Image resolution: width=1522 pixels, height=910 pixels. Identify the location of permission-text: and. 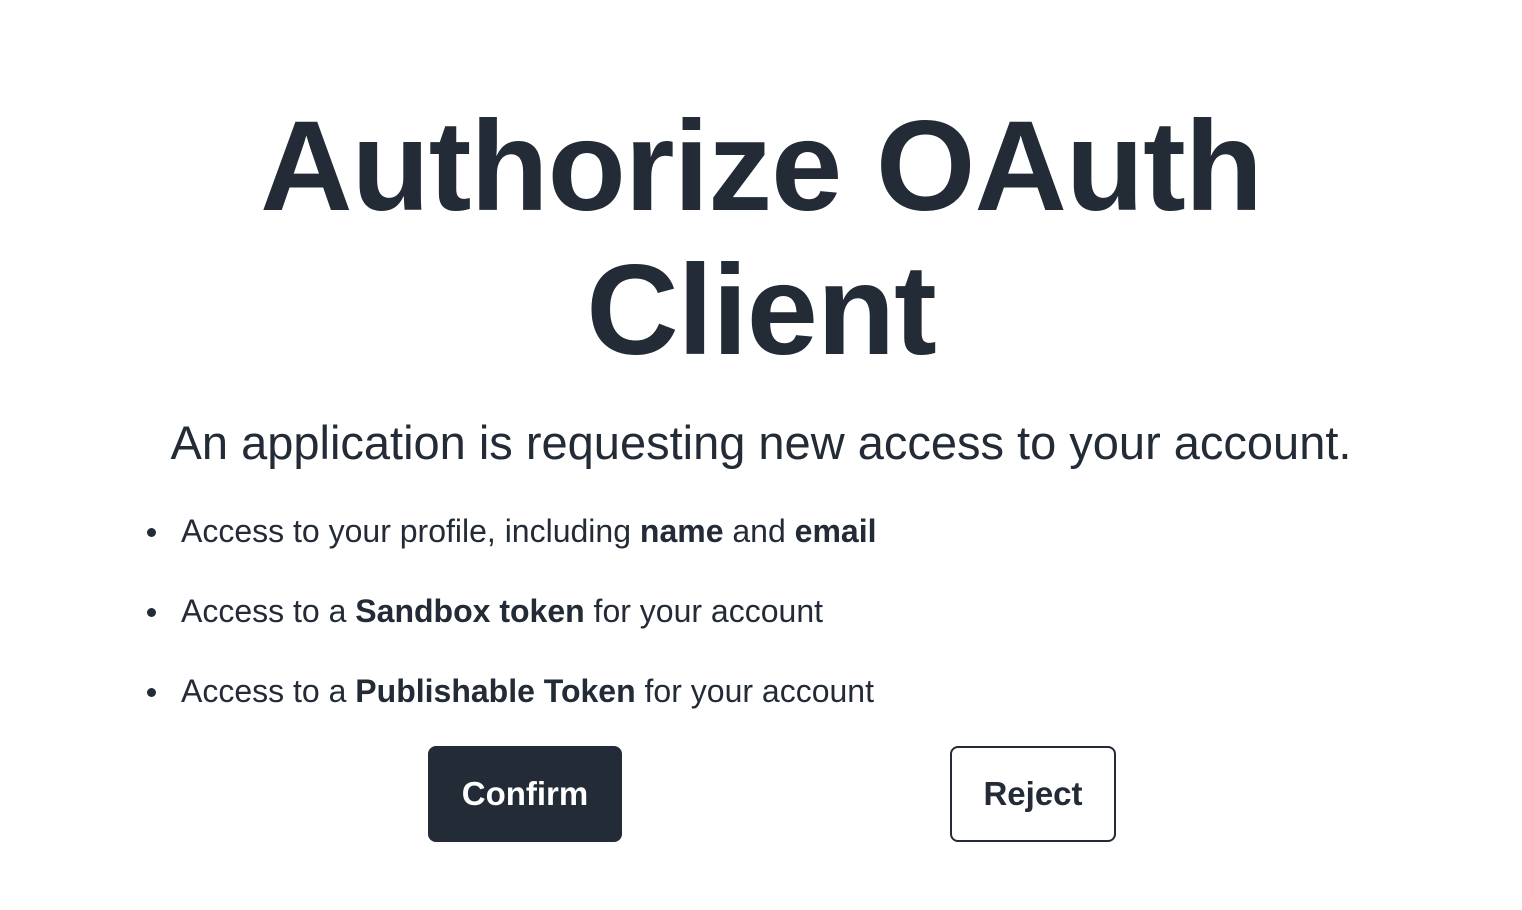
(759, 531).